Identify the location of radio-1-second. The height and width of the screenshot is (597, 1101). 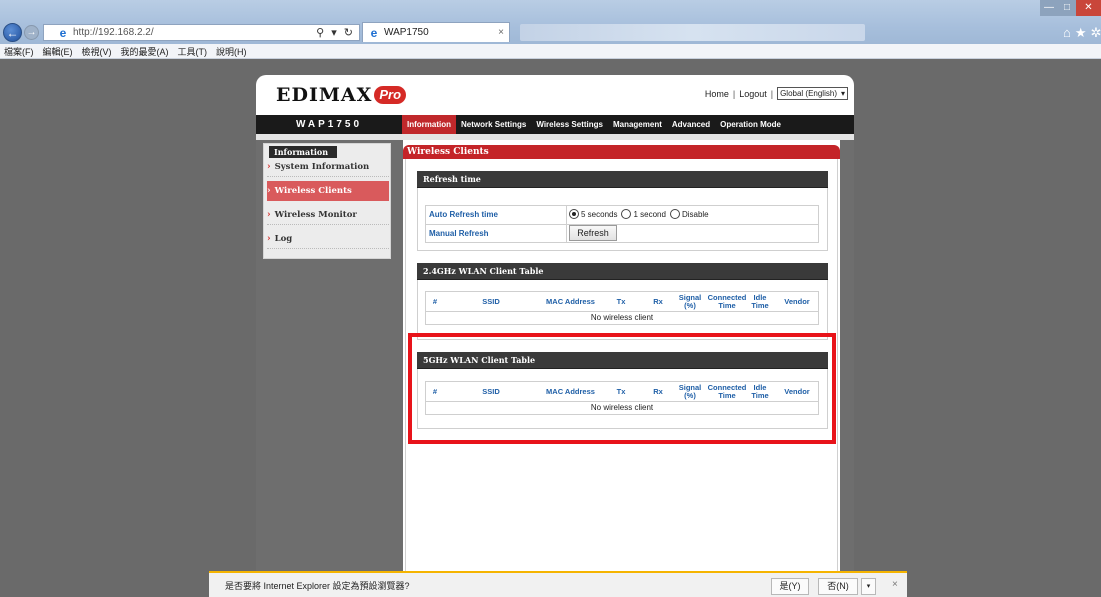
(626, 214).